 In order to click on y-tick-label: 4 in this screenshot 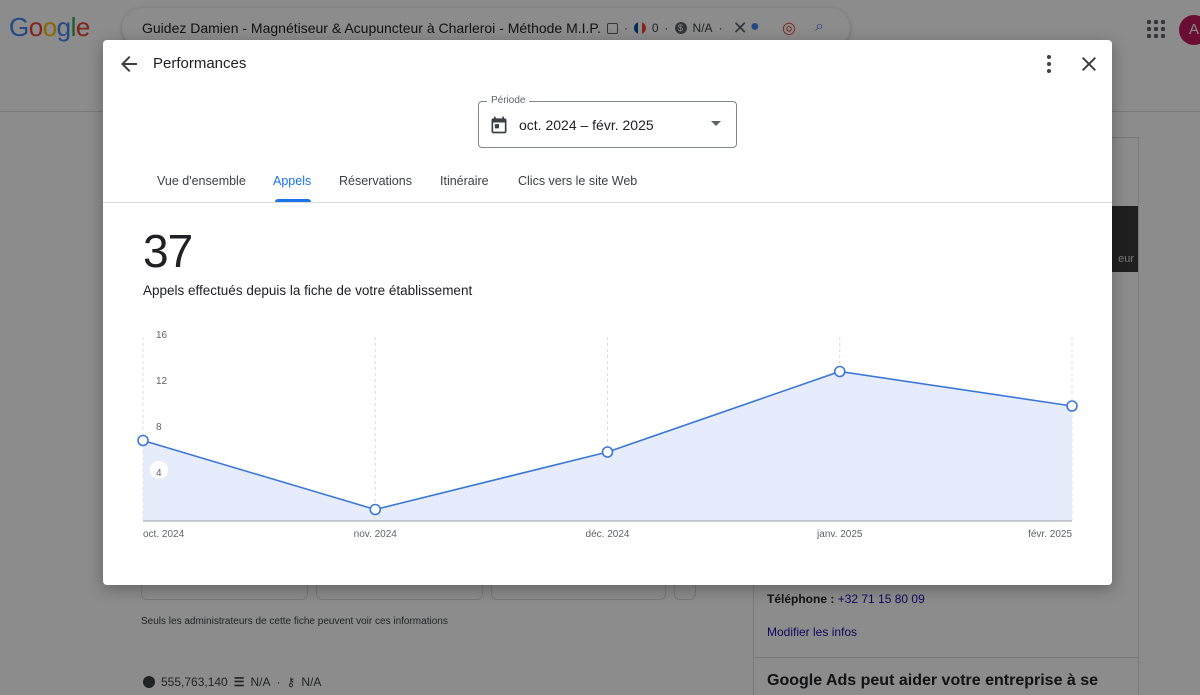, I will do `click(159, 473)`.